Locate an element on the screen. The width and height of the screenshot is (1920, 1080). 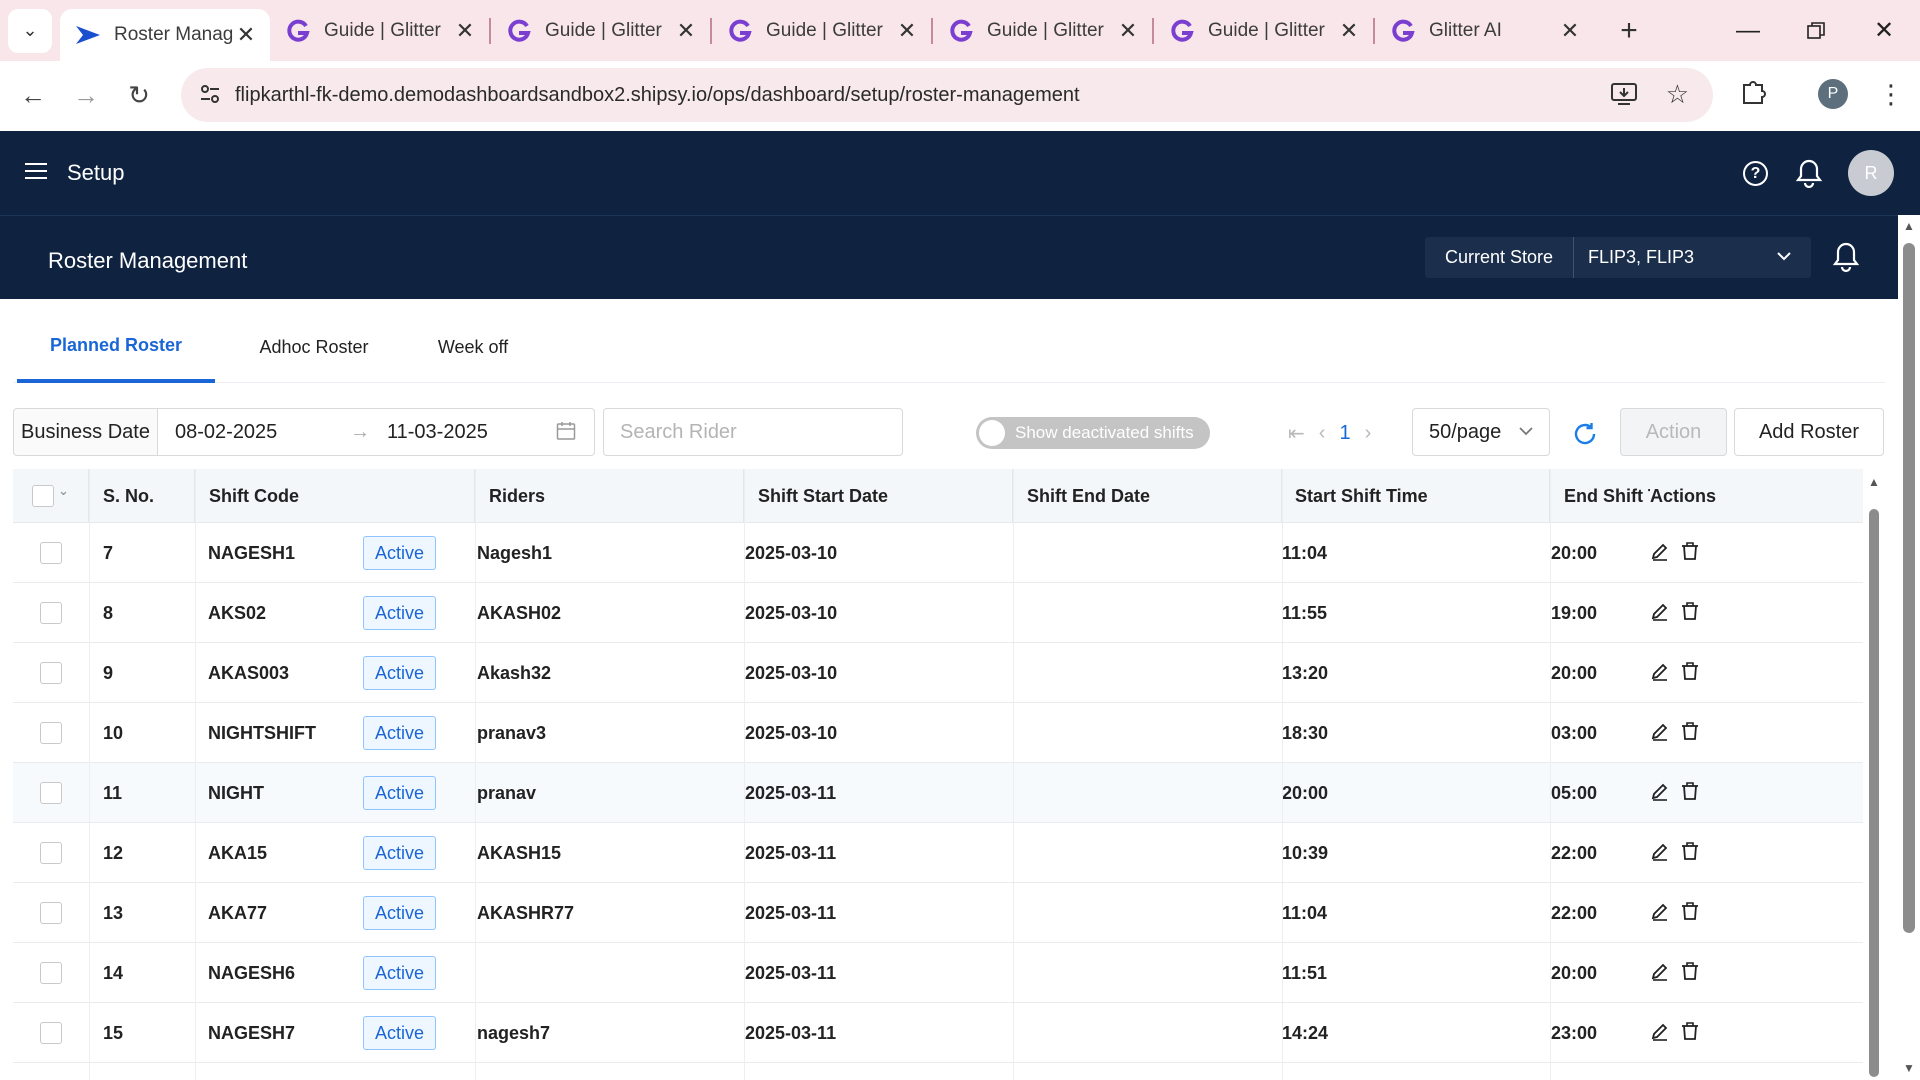
store-select: FLIP3, FLIP3 is located at coordinates (1692, 257).